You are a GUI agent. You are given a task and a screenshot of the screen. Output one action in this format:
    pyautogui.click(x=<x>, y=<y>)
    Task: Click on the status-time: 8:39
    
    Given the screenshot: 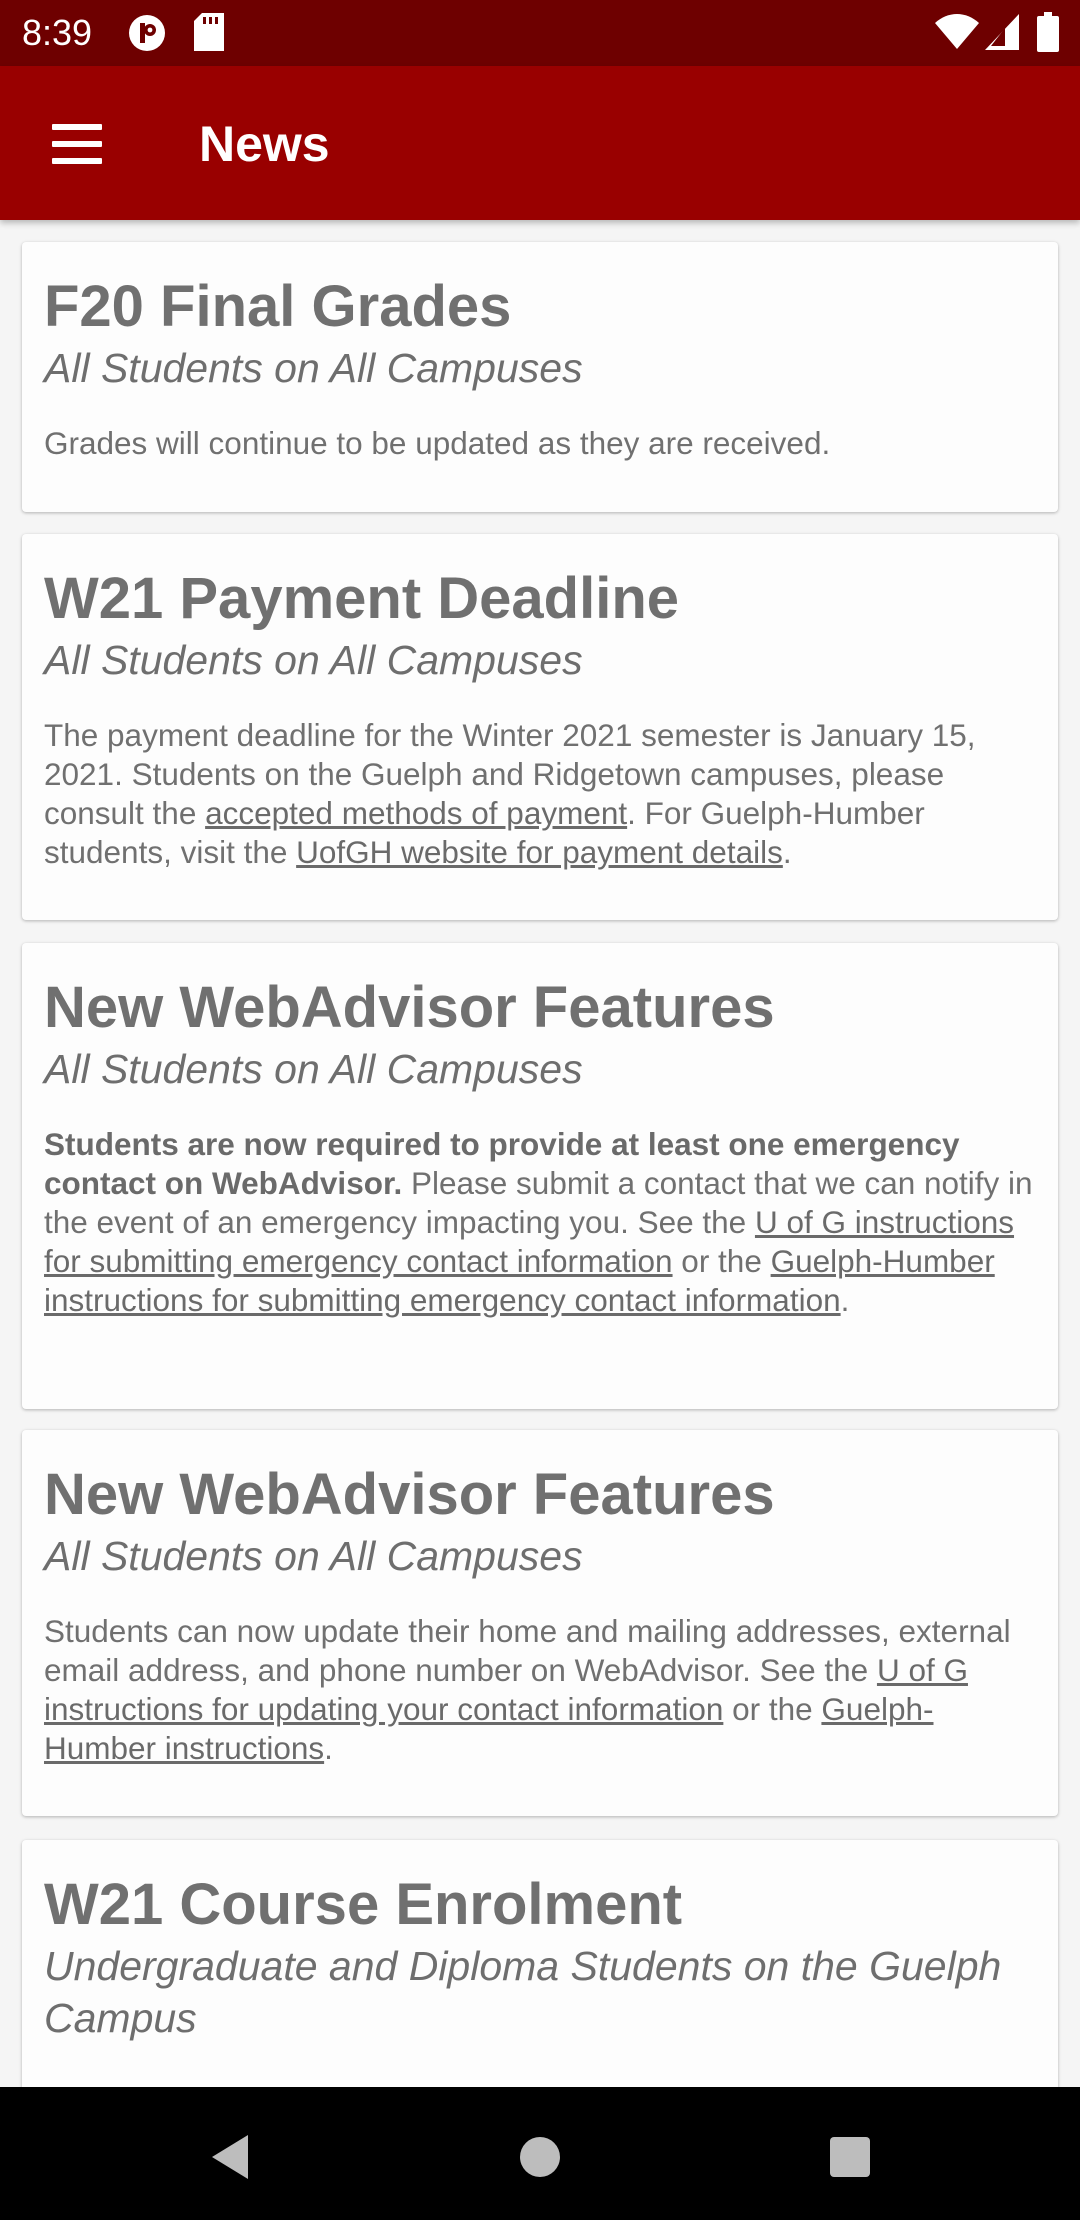 What is the action you would take?
    pyautogui.click(x=57, y=32)
    